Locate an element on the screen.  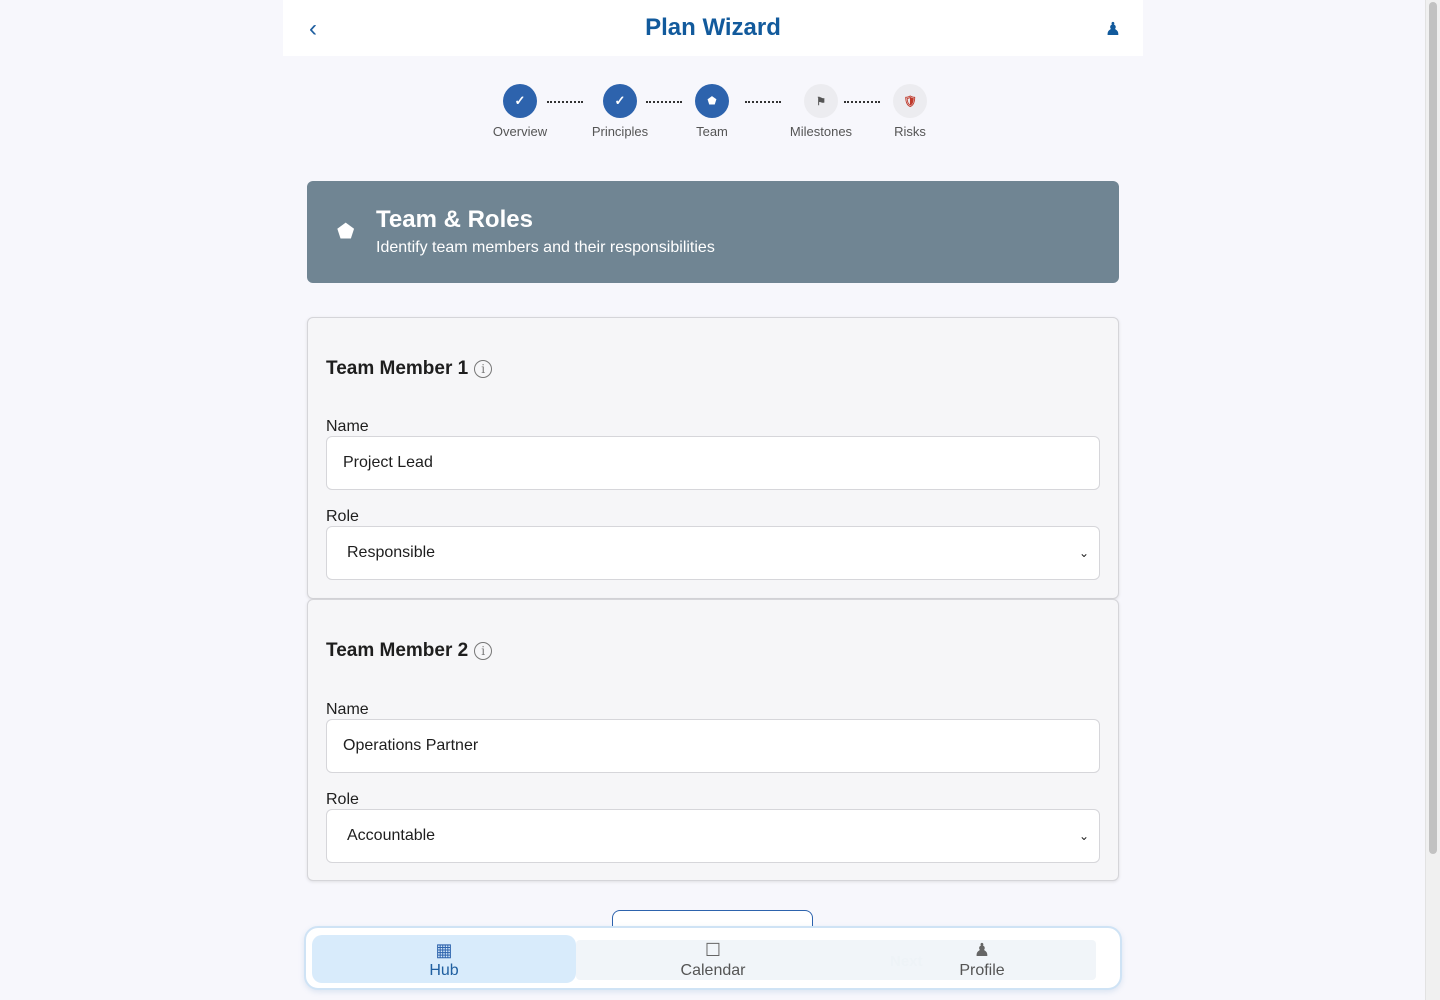
name-field: Project Lead is located at coordinates (713, 463).